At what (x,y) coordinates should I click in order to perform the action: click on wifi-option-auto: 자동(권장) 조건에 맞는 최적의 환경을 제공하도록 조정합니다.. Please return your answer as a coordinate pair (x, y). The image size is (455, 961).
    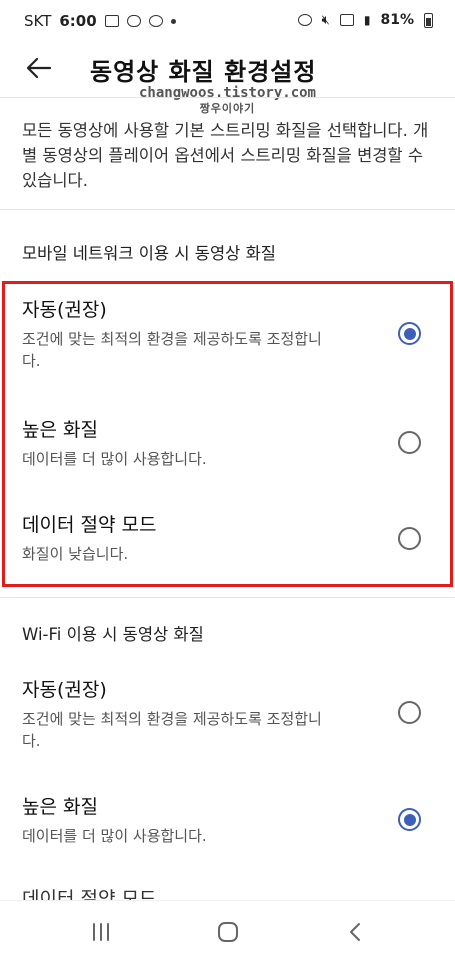
    Looking at the image, I should click on (227, 715).